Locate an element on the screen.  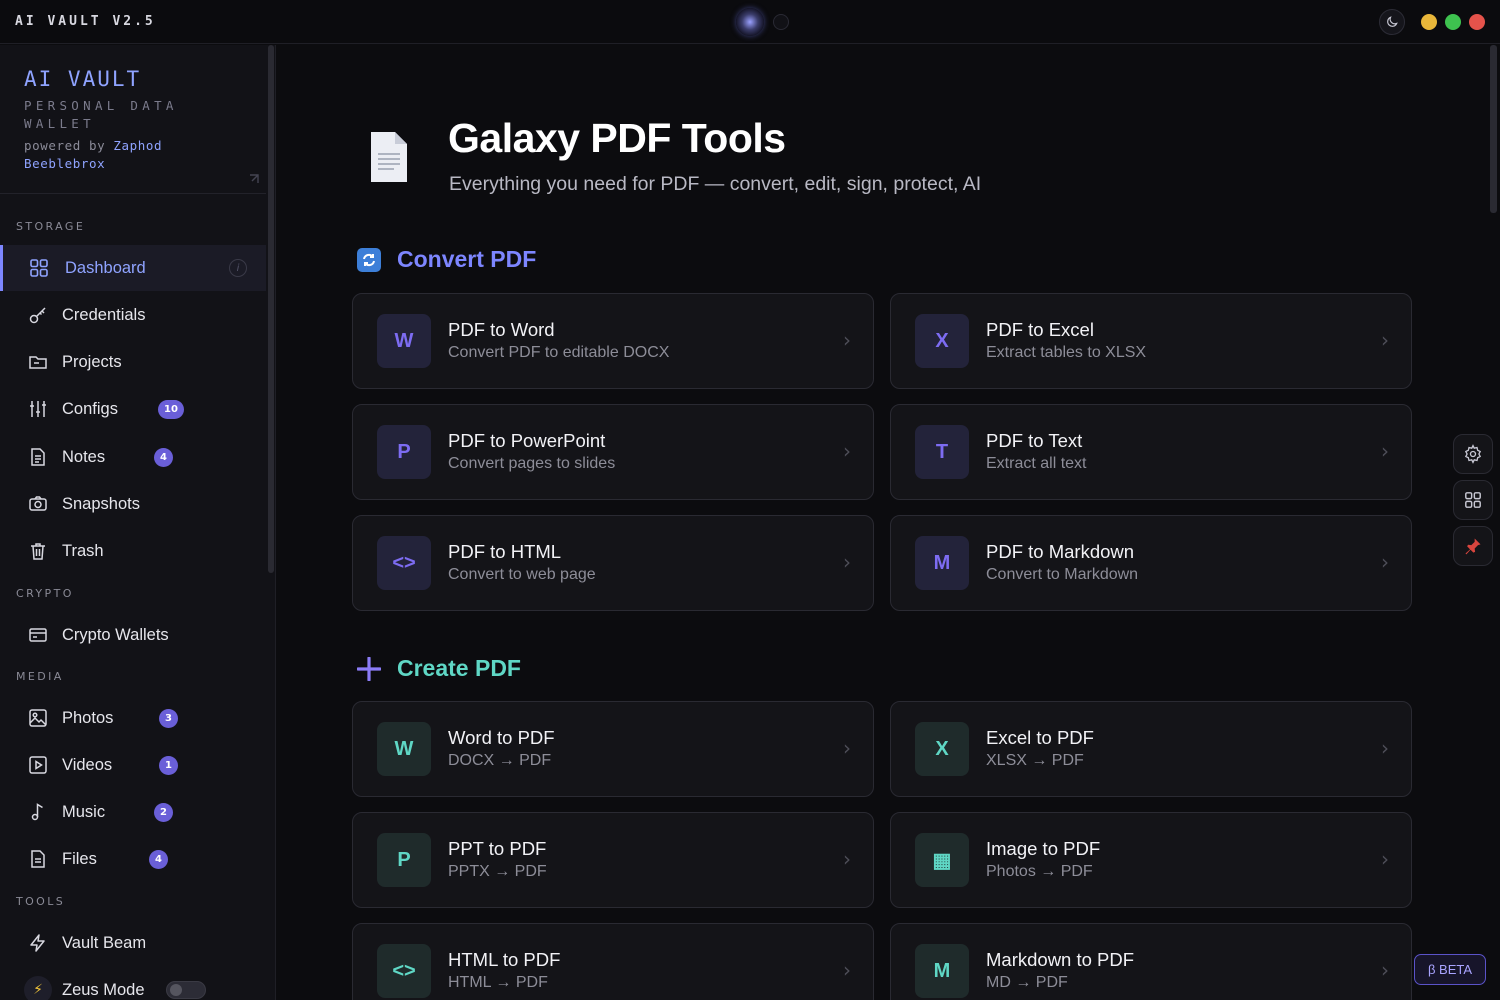
tool-card-ppt-to-pdf: P PPT to PDF PPTX → PDF › is located at coordinates (613, 860).